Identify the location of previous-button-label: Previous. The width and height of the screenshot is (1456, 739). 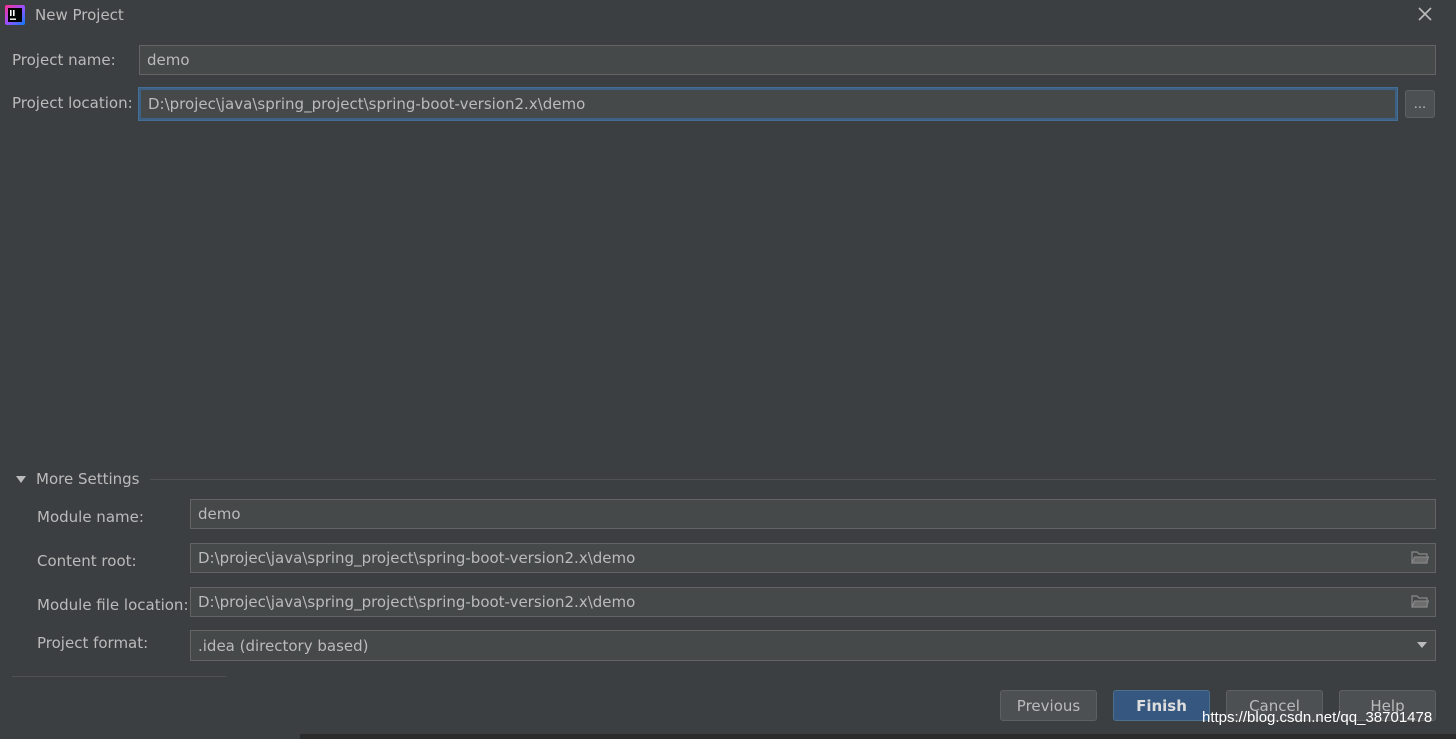
(1048, 705).